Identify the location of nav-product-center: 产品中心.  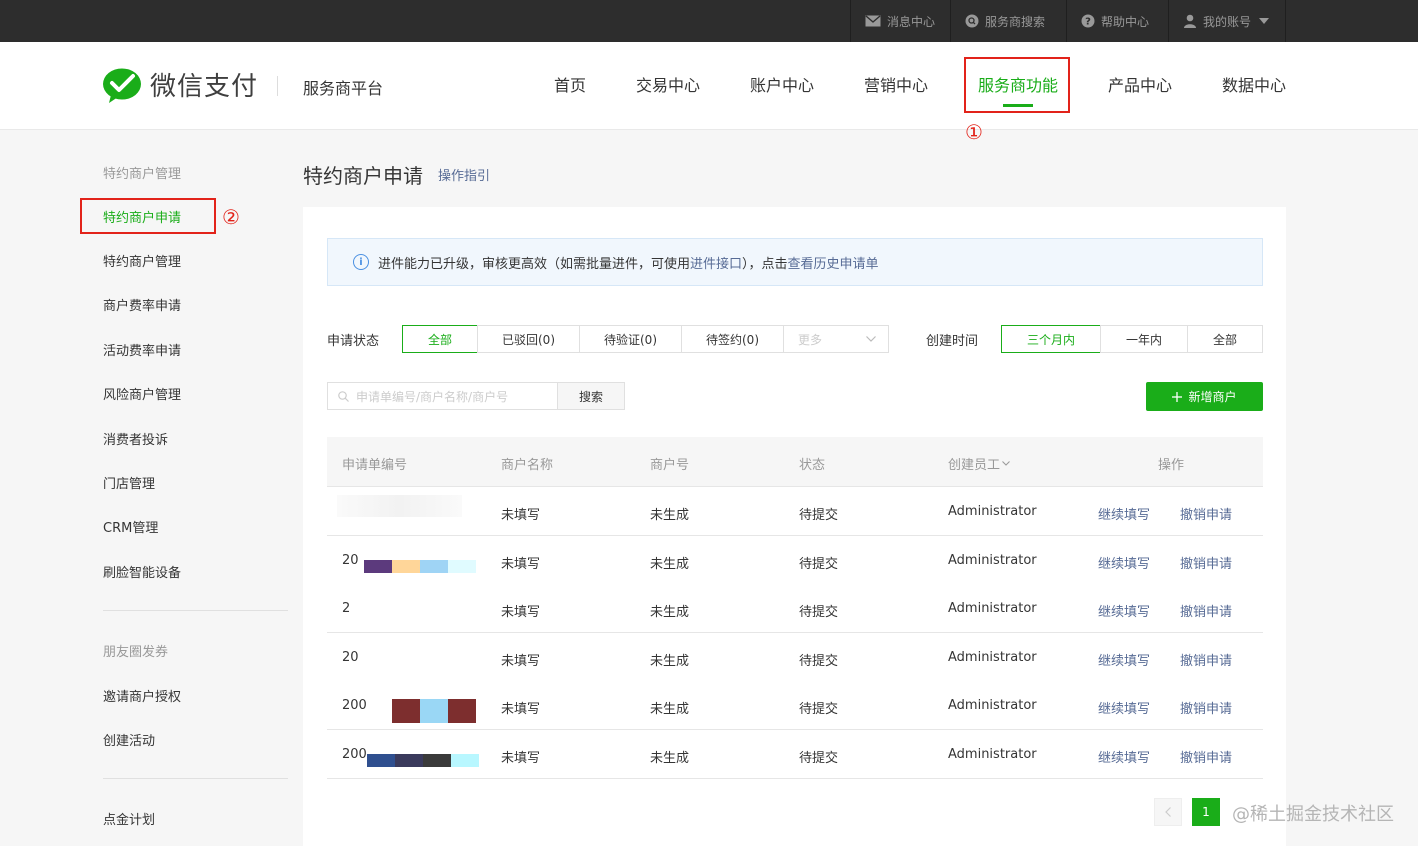
(1140, 84).